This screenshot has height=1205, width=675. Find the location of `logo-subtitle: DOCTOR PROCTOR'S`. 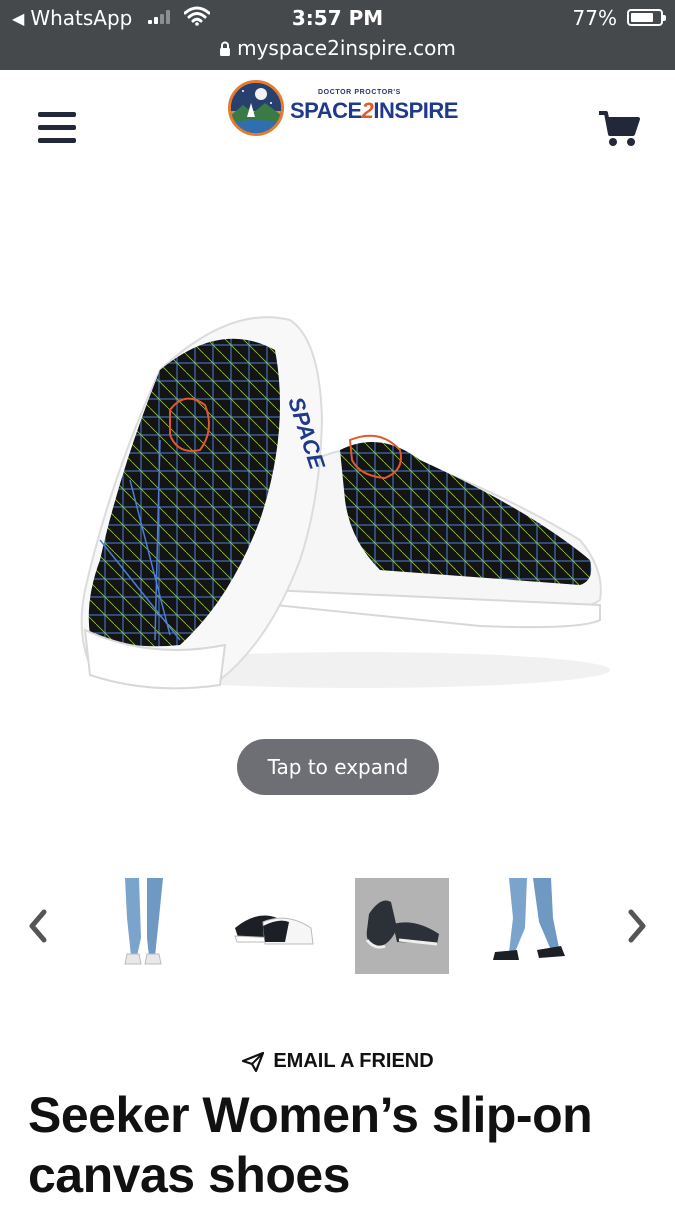

logo-subtitle: DOCTOR PROCTOR'S is located at coordinates (359, 92).